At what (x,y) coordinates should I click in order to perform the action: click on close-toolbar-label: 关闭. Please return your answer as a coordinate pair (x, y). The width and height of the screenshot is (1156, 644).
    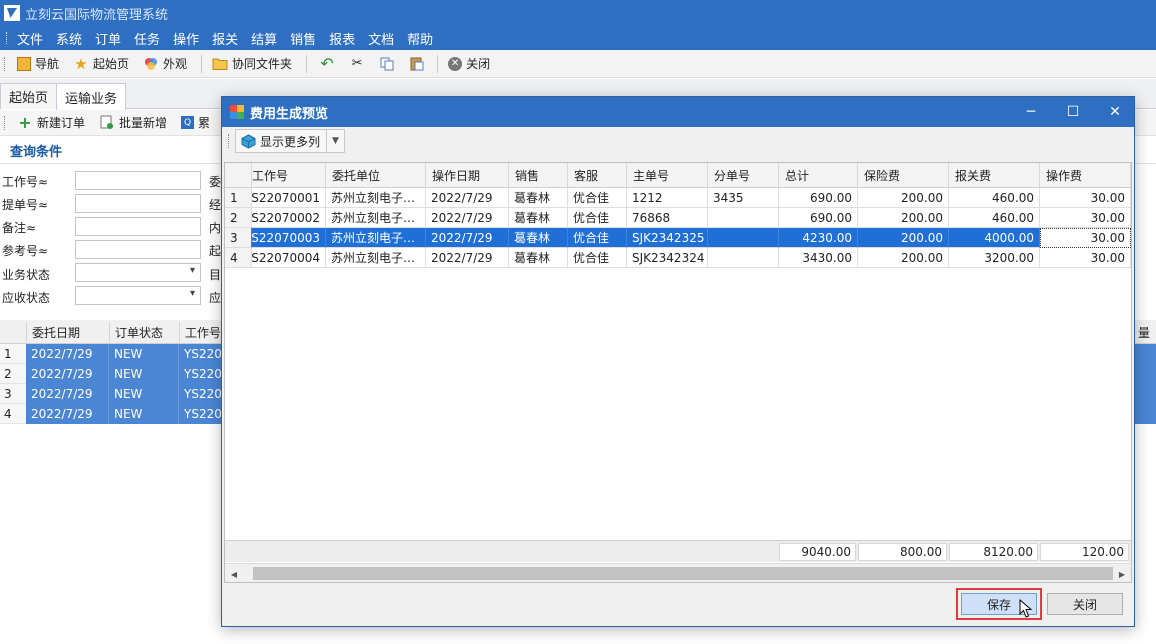
    Looking at the image, I should click on (478, 64).